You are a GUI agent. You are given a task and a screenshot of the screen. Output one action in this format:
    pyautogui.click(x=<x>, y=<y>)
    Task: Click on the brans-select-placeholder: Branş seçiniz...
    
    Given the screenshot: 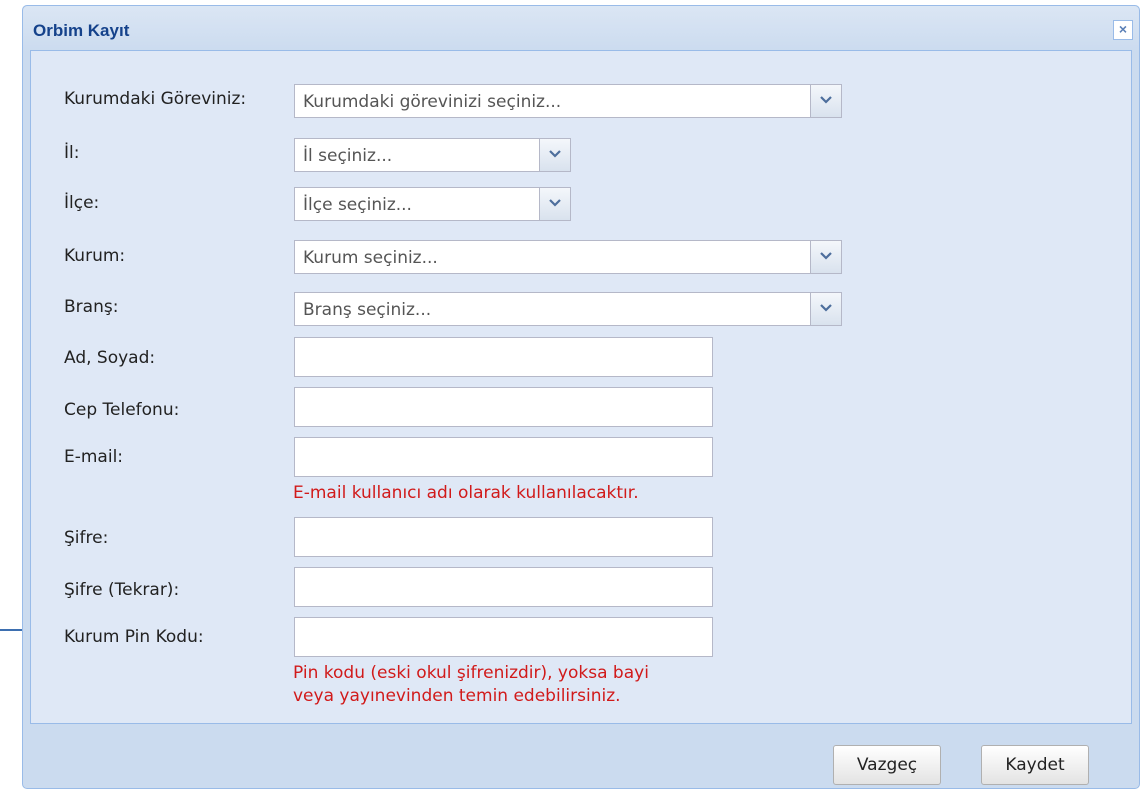 What is the action you would take?
    pyautogui.click(x=367, y=310)
    